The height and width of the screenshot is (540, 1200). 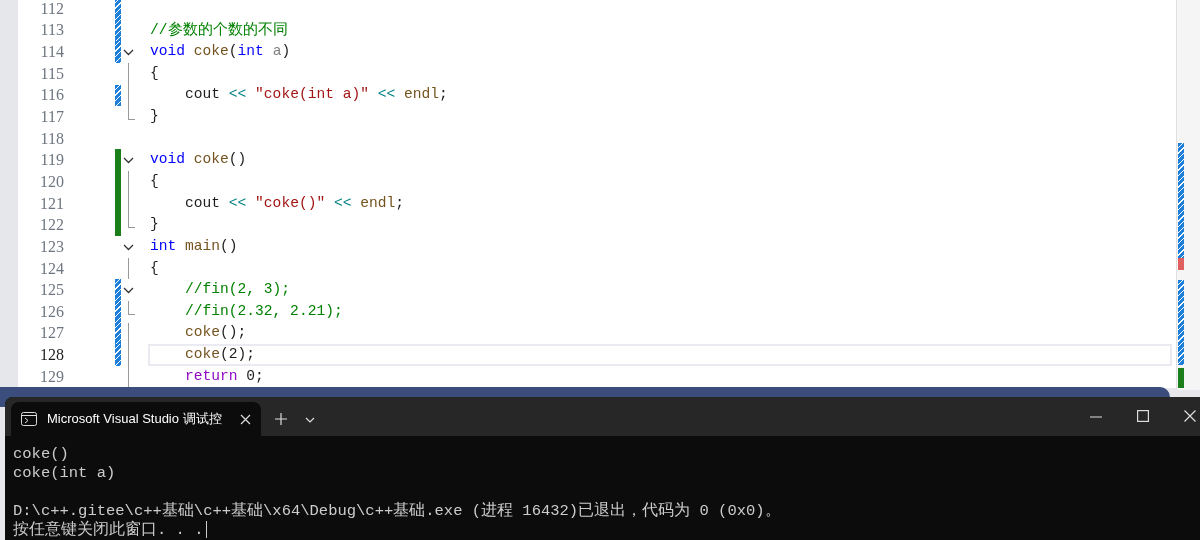 I want to click on line-number: 117, so click(x=51, y=117).